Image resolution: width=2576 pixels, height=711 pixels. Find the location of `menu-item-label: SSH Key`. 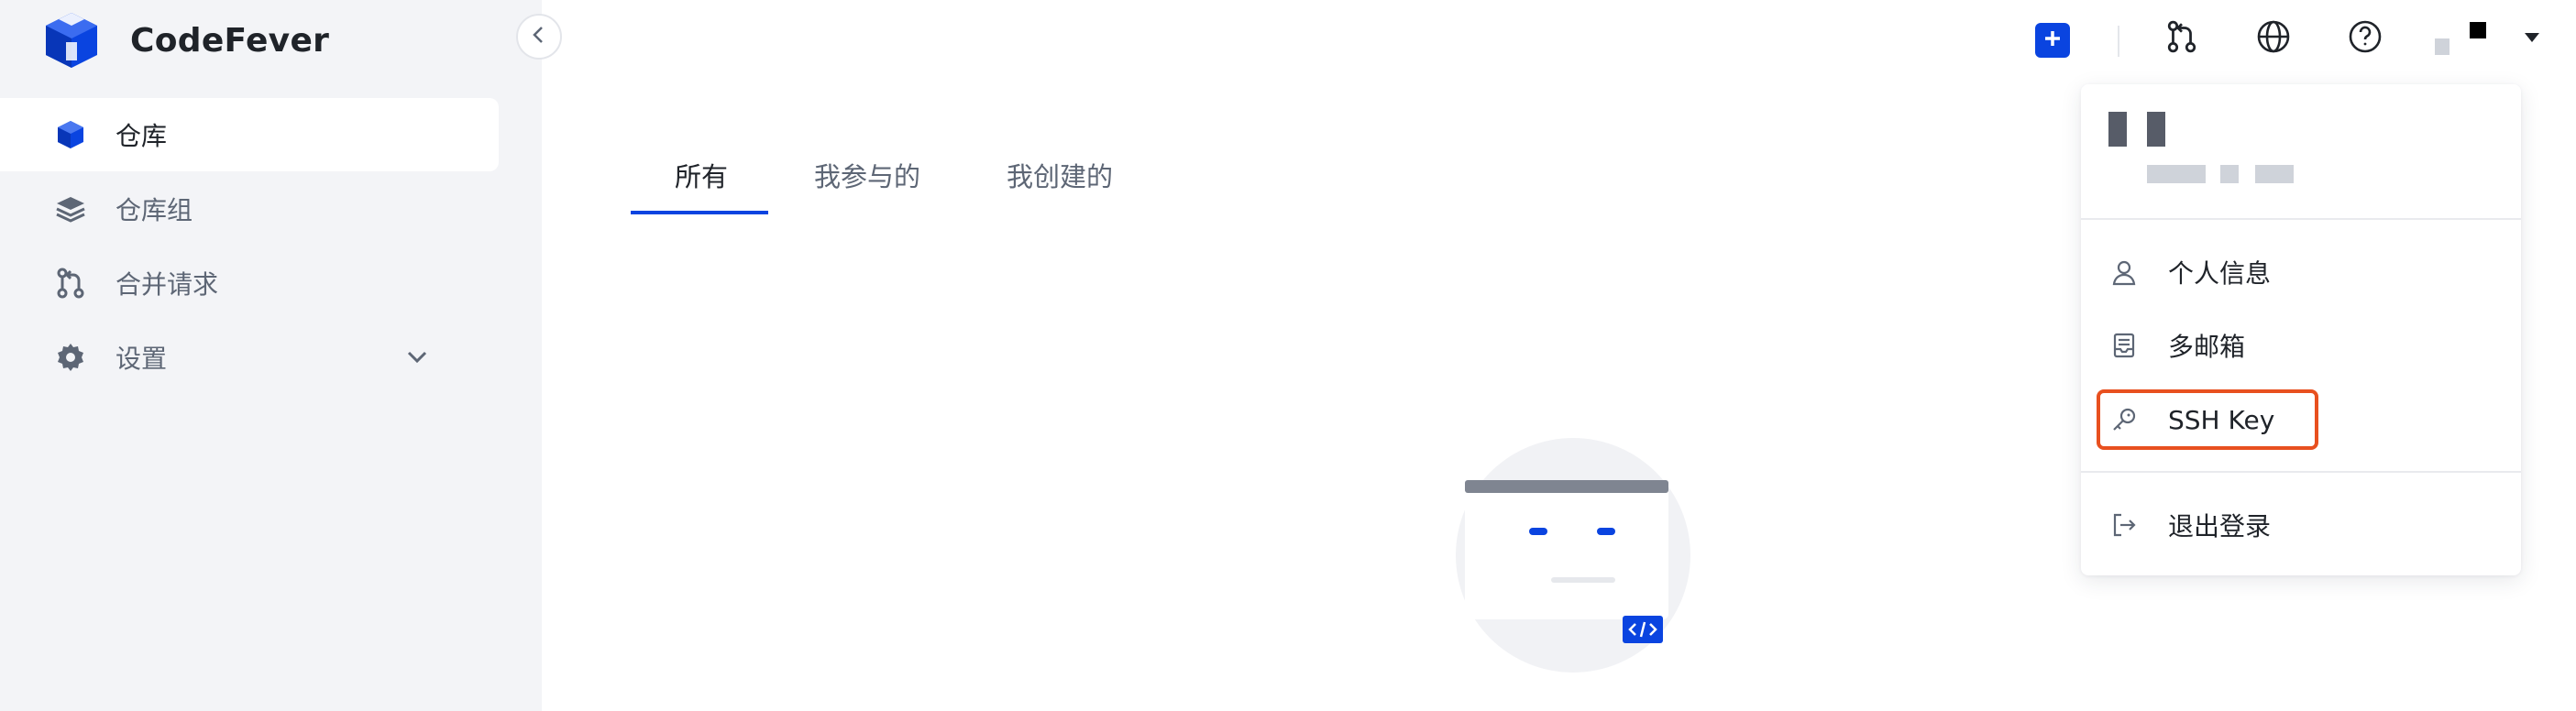

menu-item-label: SSH Key is located at coordinates (2221, 419).